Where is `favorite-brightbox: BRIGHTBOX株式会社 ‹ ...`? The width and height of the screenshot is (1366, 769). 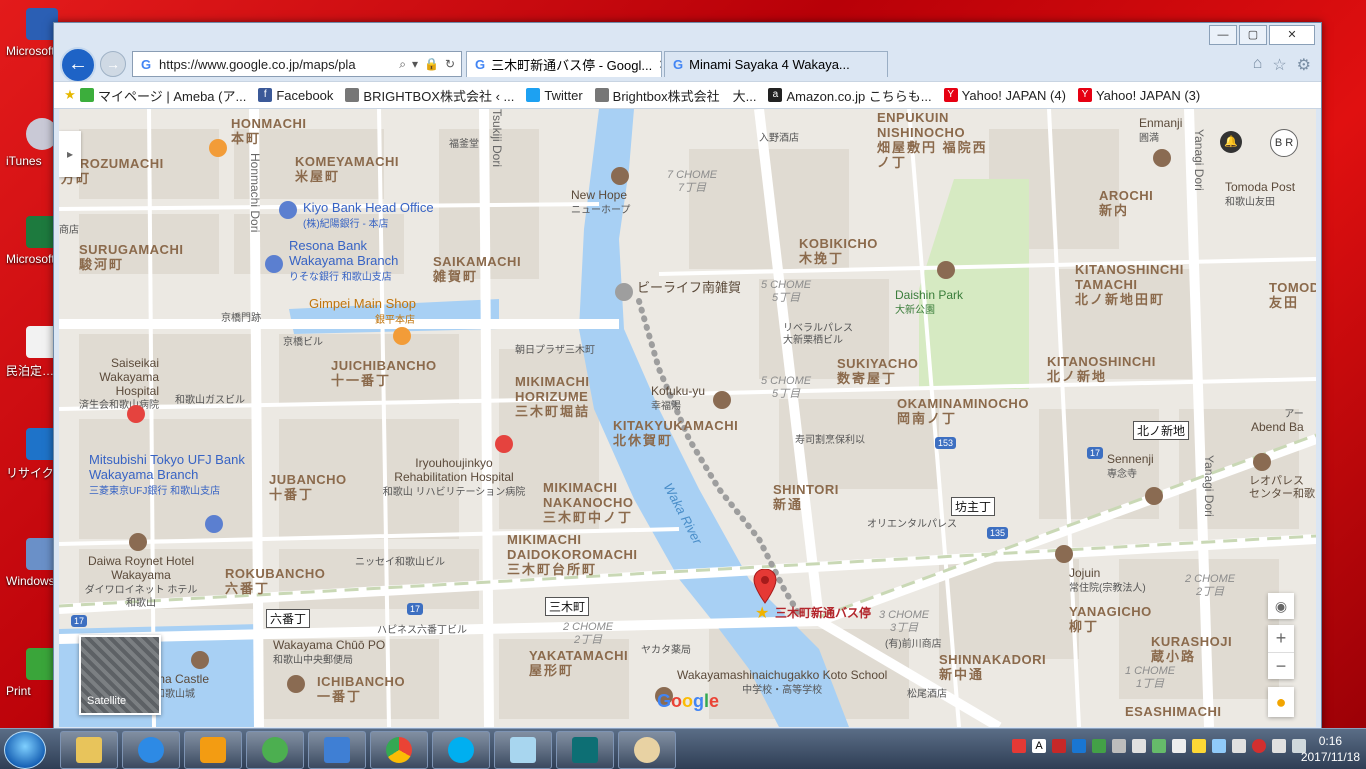
favorite-brightbox: BRIGHTBOX株式会社 ‹ ... is located at coordinates (429, 95).